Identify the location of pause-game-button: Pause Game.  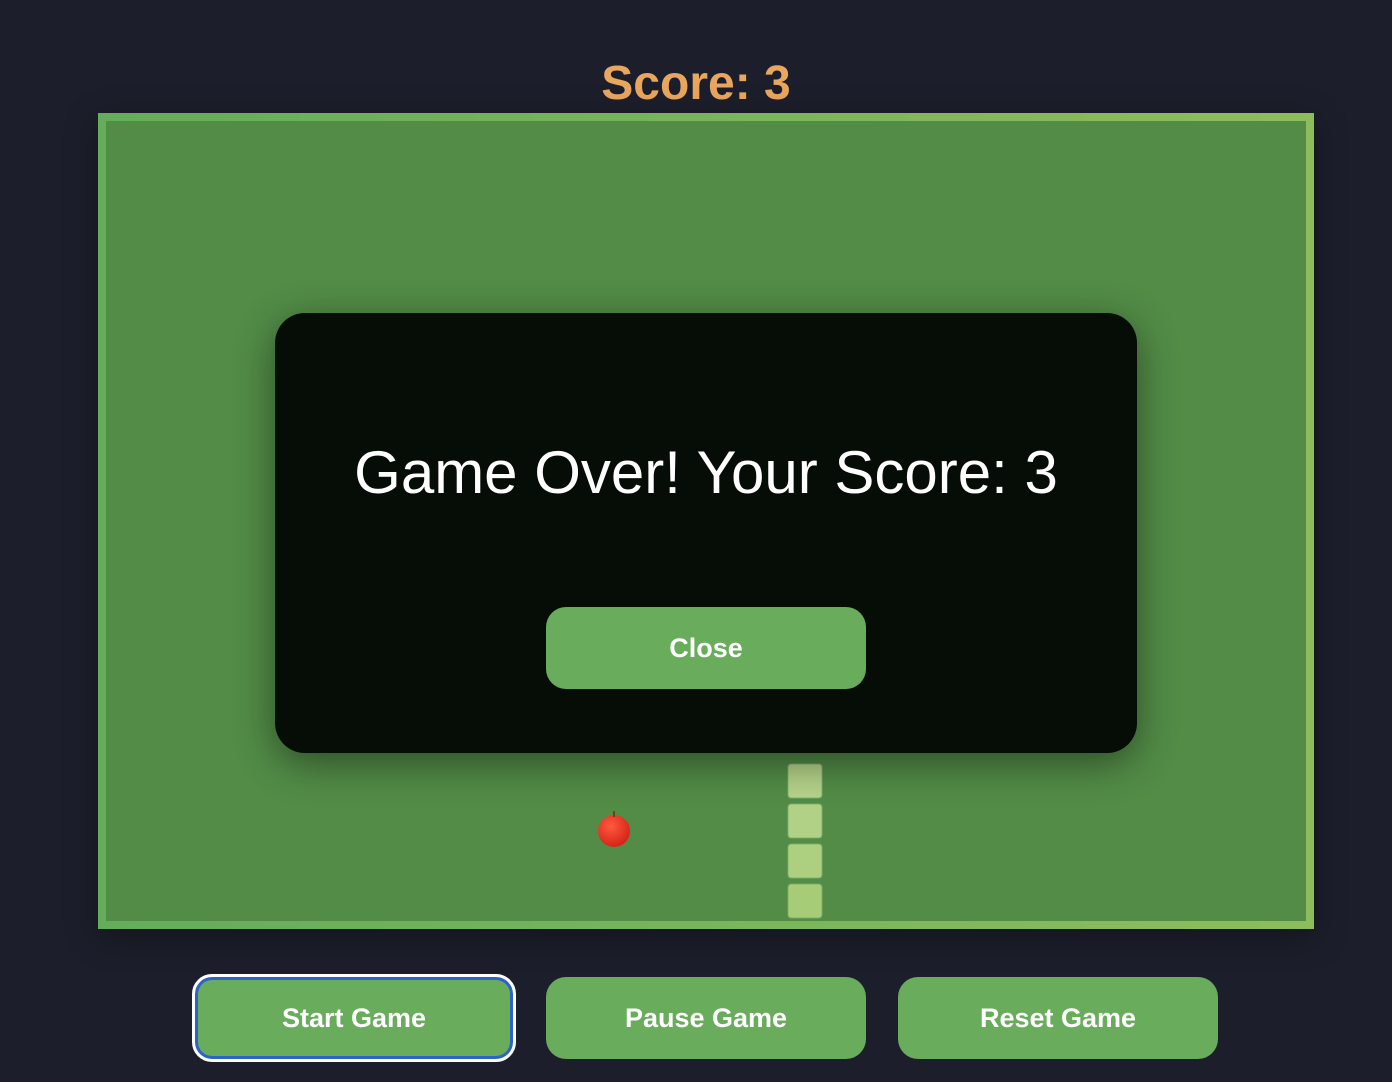
(706, 1018).